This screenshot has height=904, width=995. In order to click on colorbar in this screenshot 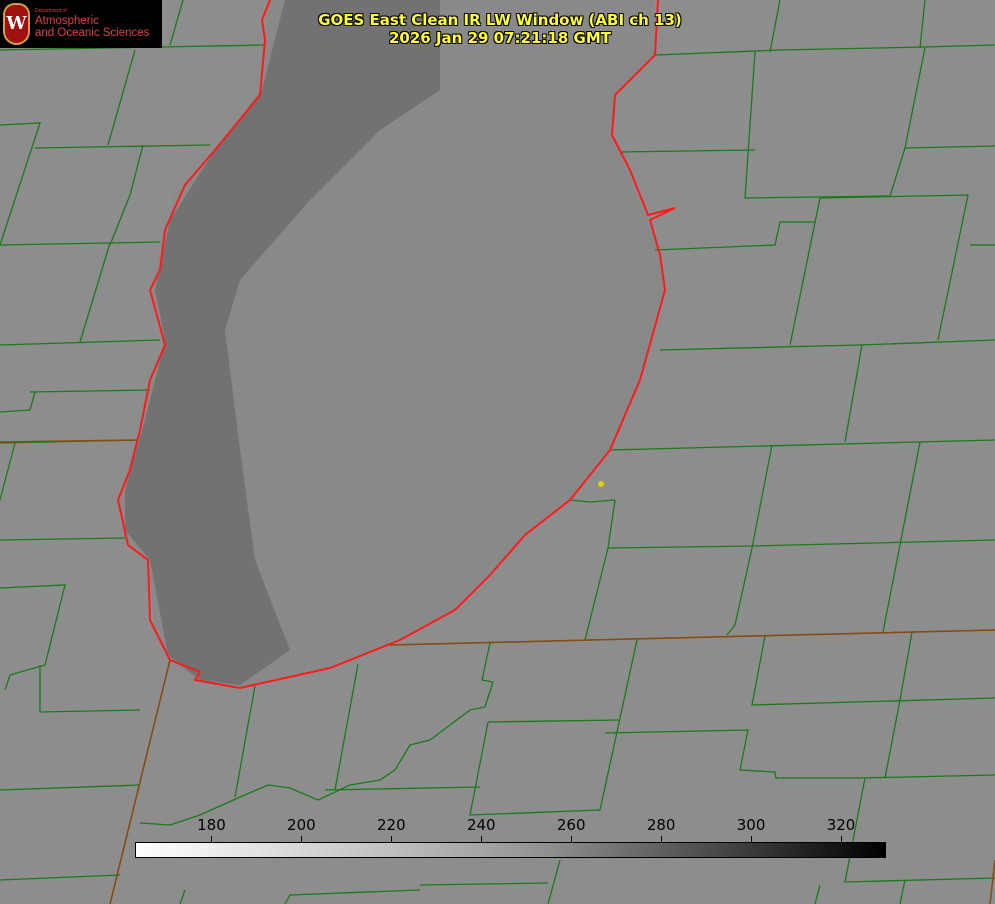, I will do `click(510, 850)`.